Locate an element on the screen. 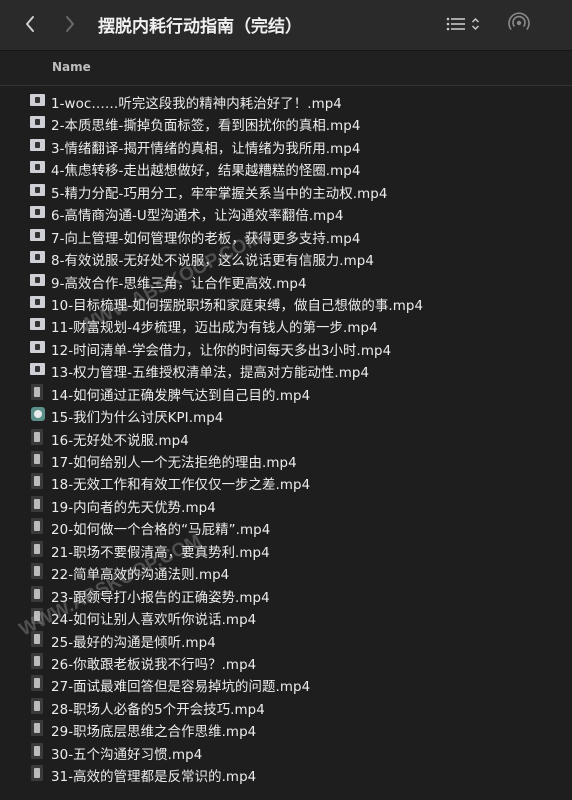 The image size is (572, 800). file-row: 7-向上管理-如何管理你的老板，获得更多支持.mp4 is located at coordinates (286, 236).